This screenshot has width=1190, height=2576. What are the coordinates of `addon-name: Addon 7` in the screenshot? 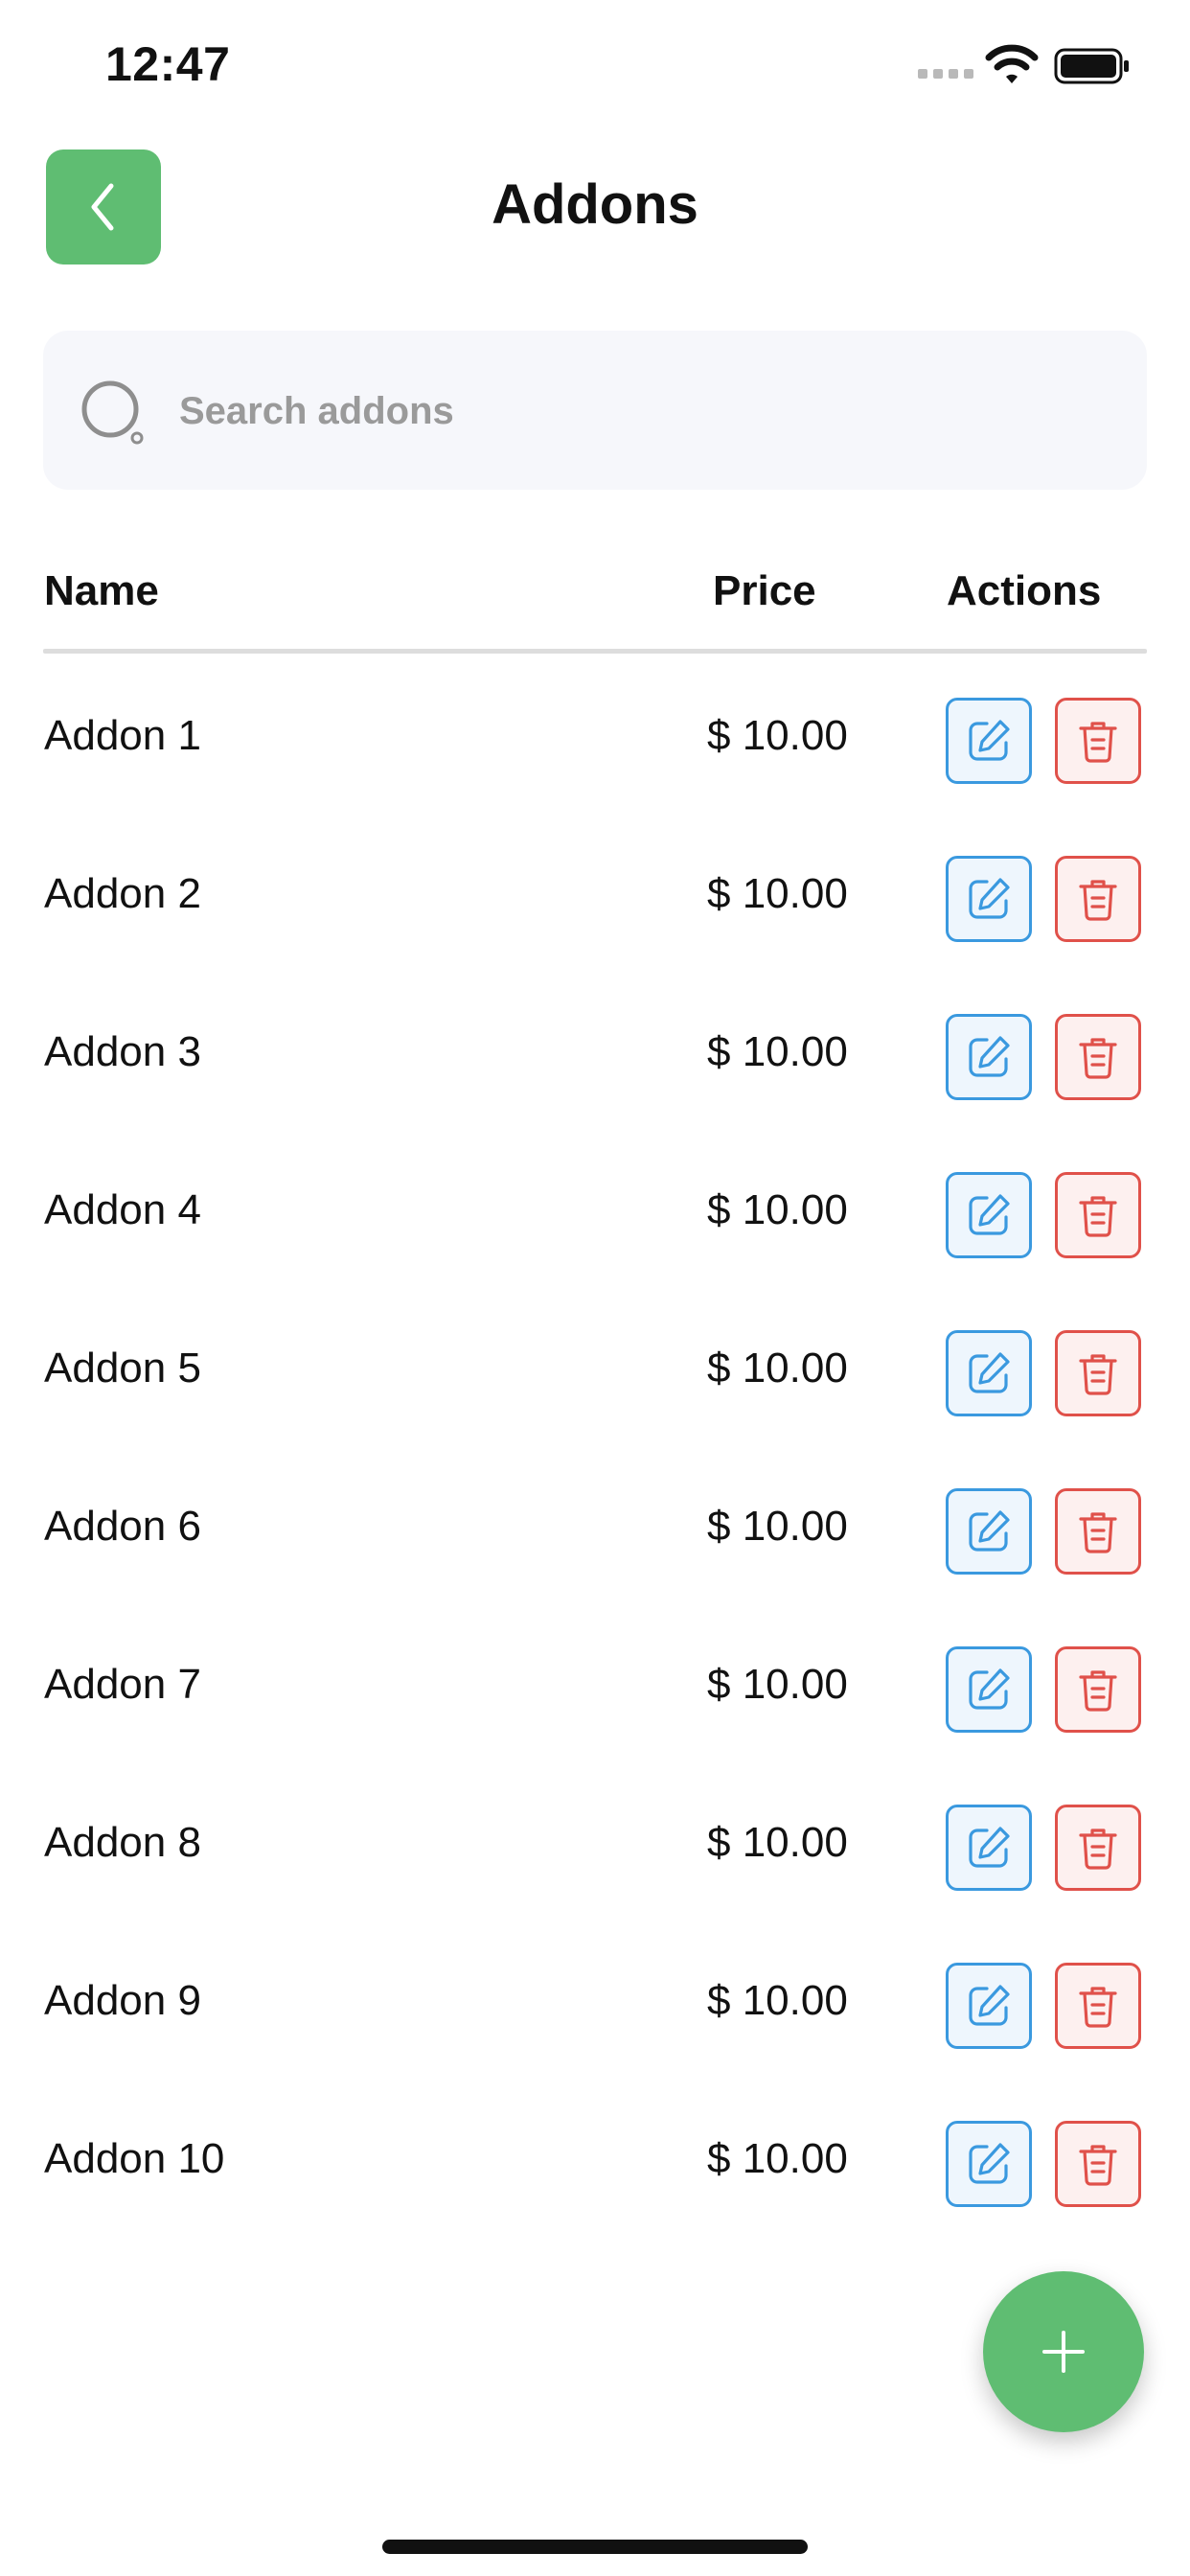 It's located at (123, 1684).